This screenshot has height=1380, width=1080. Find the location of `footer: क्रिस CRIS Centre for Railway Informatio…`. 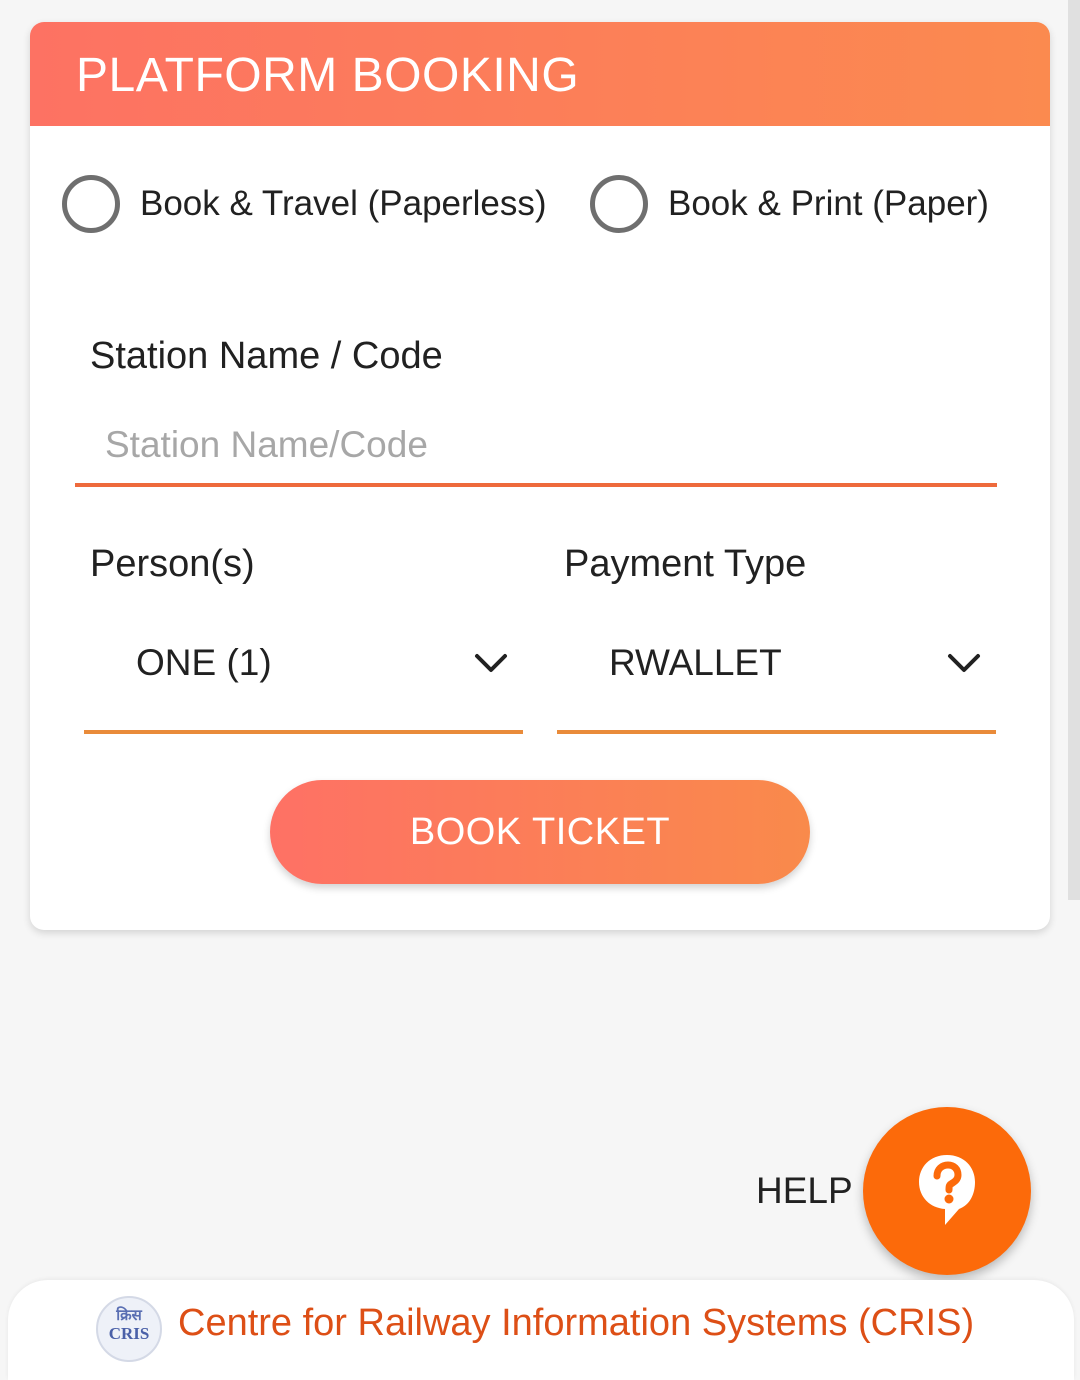

footer: क्रिस CRIS Centre for Railway Informatio… is located at coordinates (541, 1330).